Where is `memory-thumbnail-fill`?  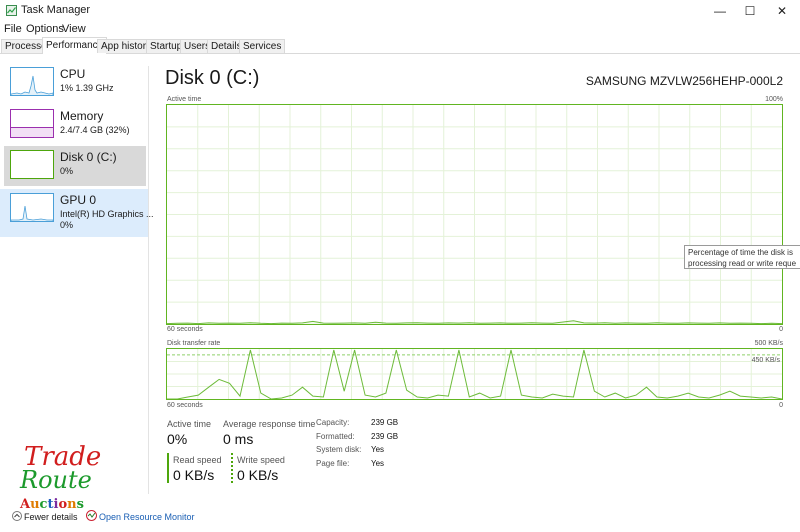 memory-thumbnail-fill is located at coordinates (32, 132).